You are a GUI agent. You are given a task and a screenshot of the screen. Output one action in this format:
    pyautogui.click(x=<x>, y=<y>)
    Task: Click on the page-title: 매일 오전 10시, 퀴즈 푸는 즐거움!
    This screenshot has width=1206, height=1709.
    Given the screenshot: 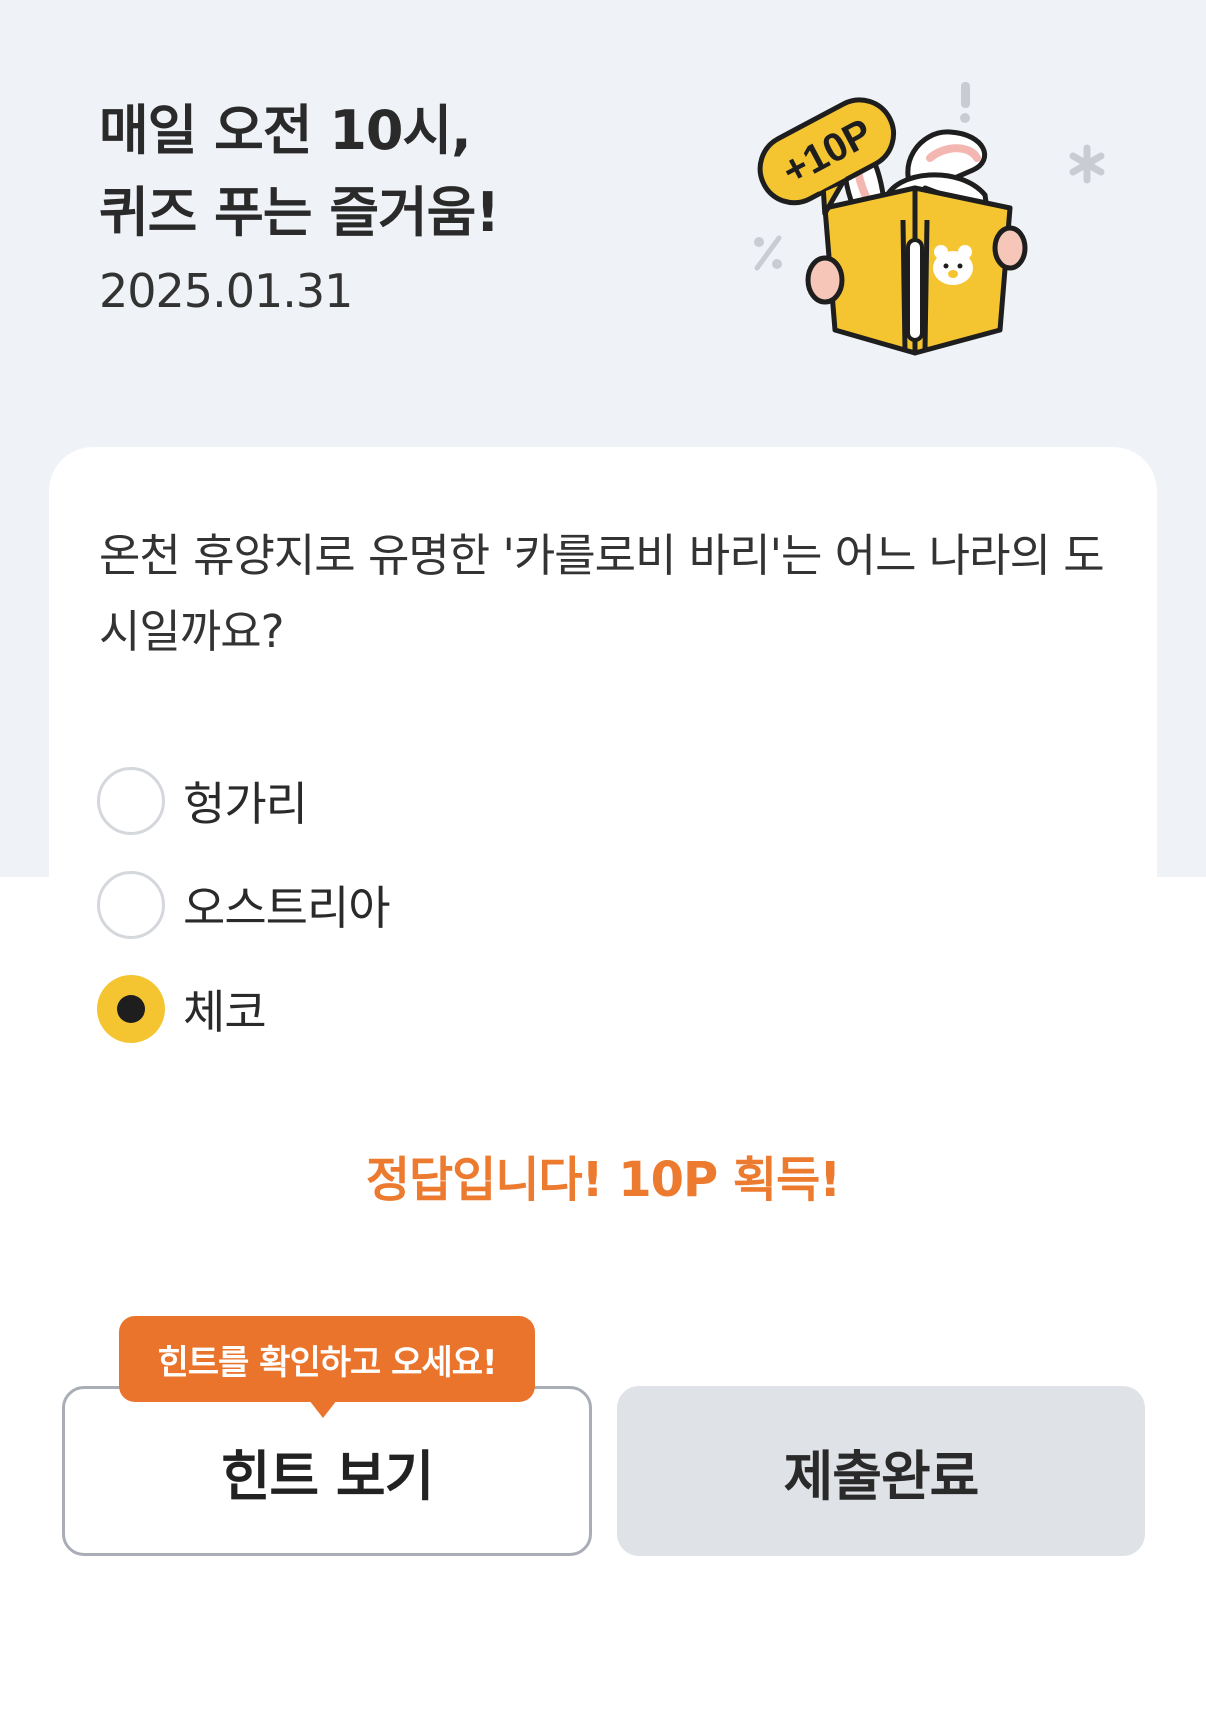 What is the action you would take?
    pyautogui.click(x=299, y=172)
    